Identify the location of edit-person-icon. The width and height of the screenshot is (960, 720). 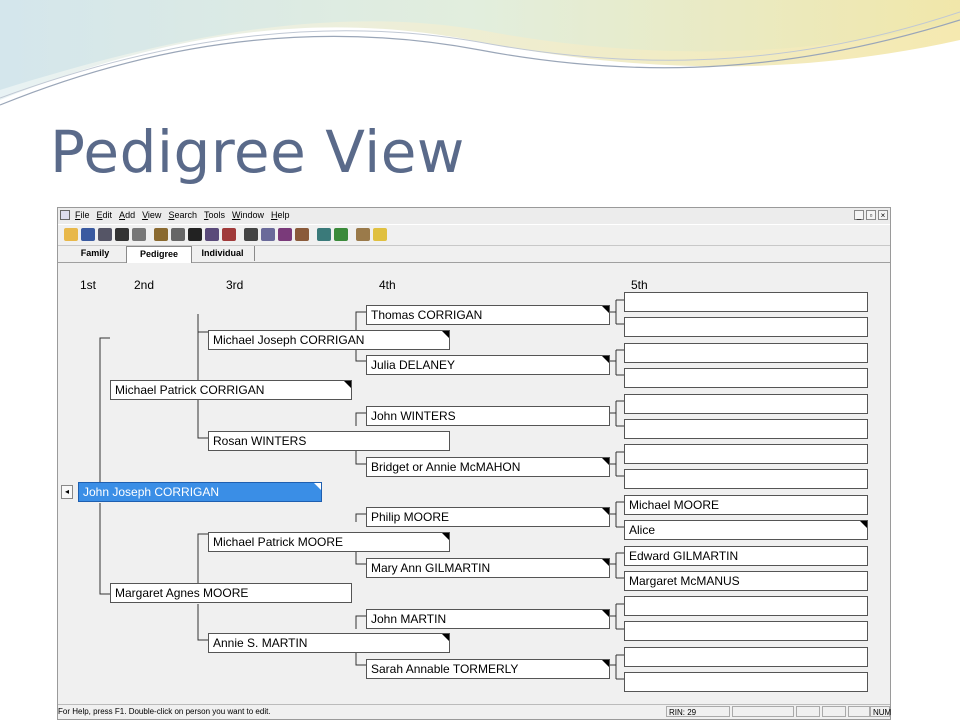
(161, 234).